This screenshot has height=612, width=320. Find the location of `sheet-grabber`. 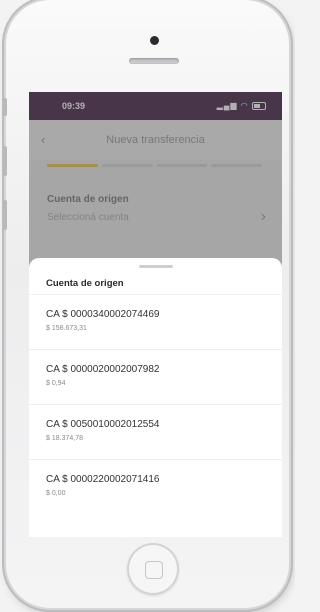

sheet-grabber is located at coordinates (156, 266).